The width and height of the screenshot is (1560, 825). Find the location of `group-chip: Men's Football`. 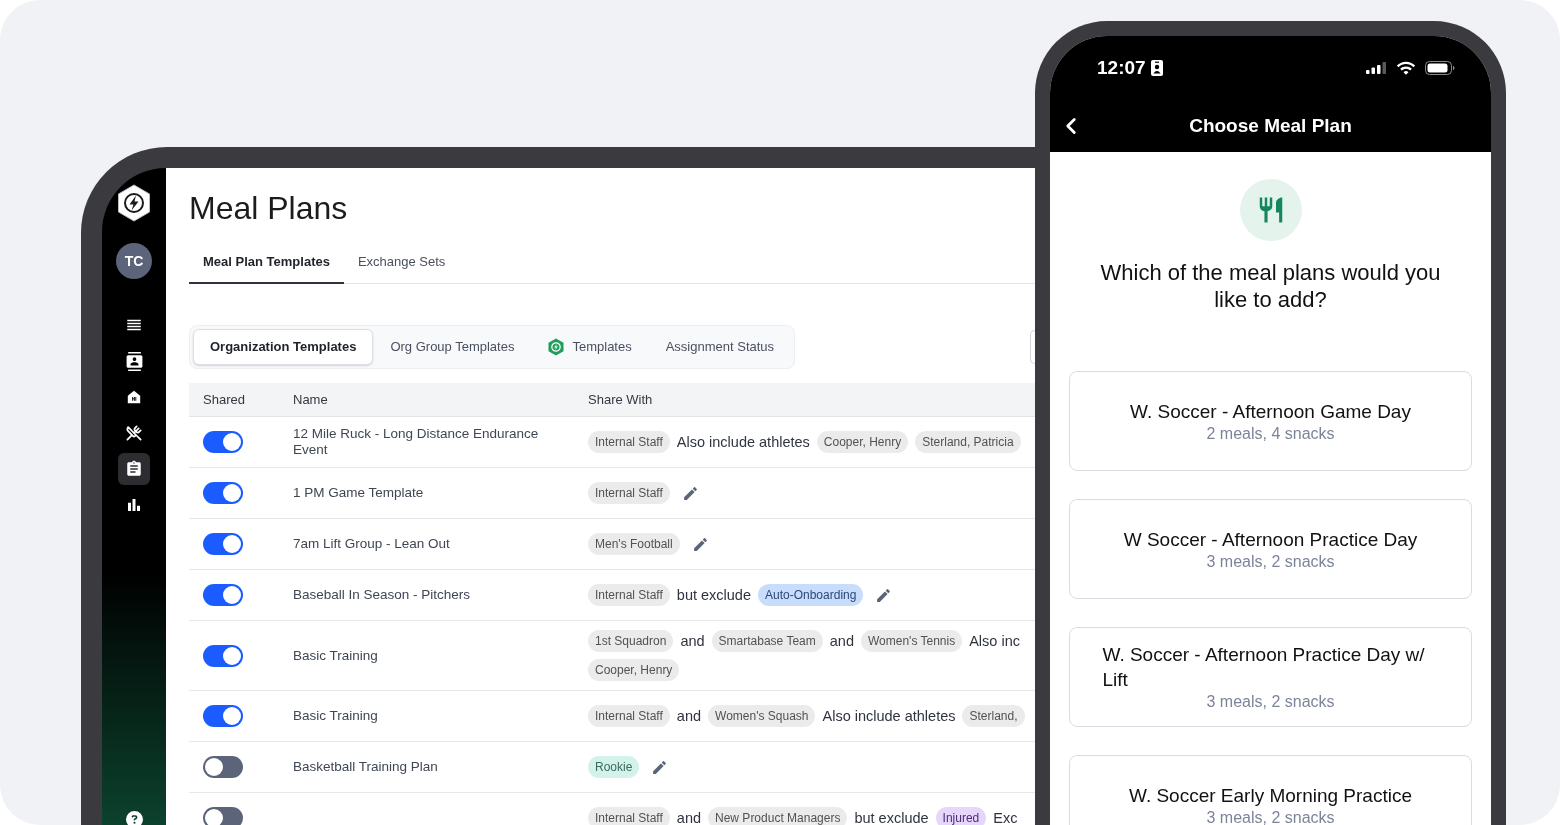

group-chip: Men's Football is located at coordinates (634, 544).